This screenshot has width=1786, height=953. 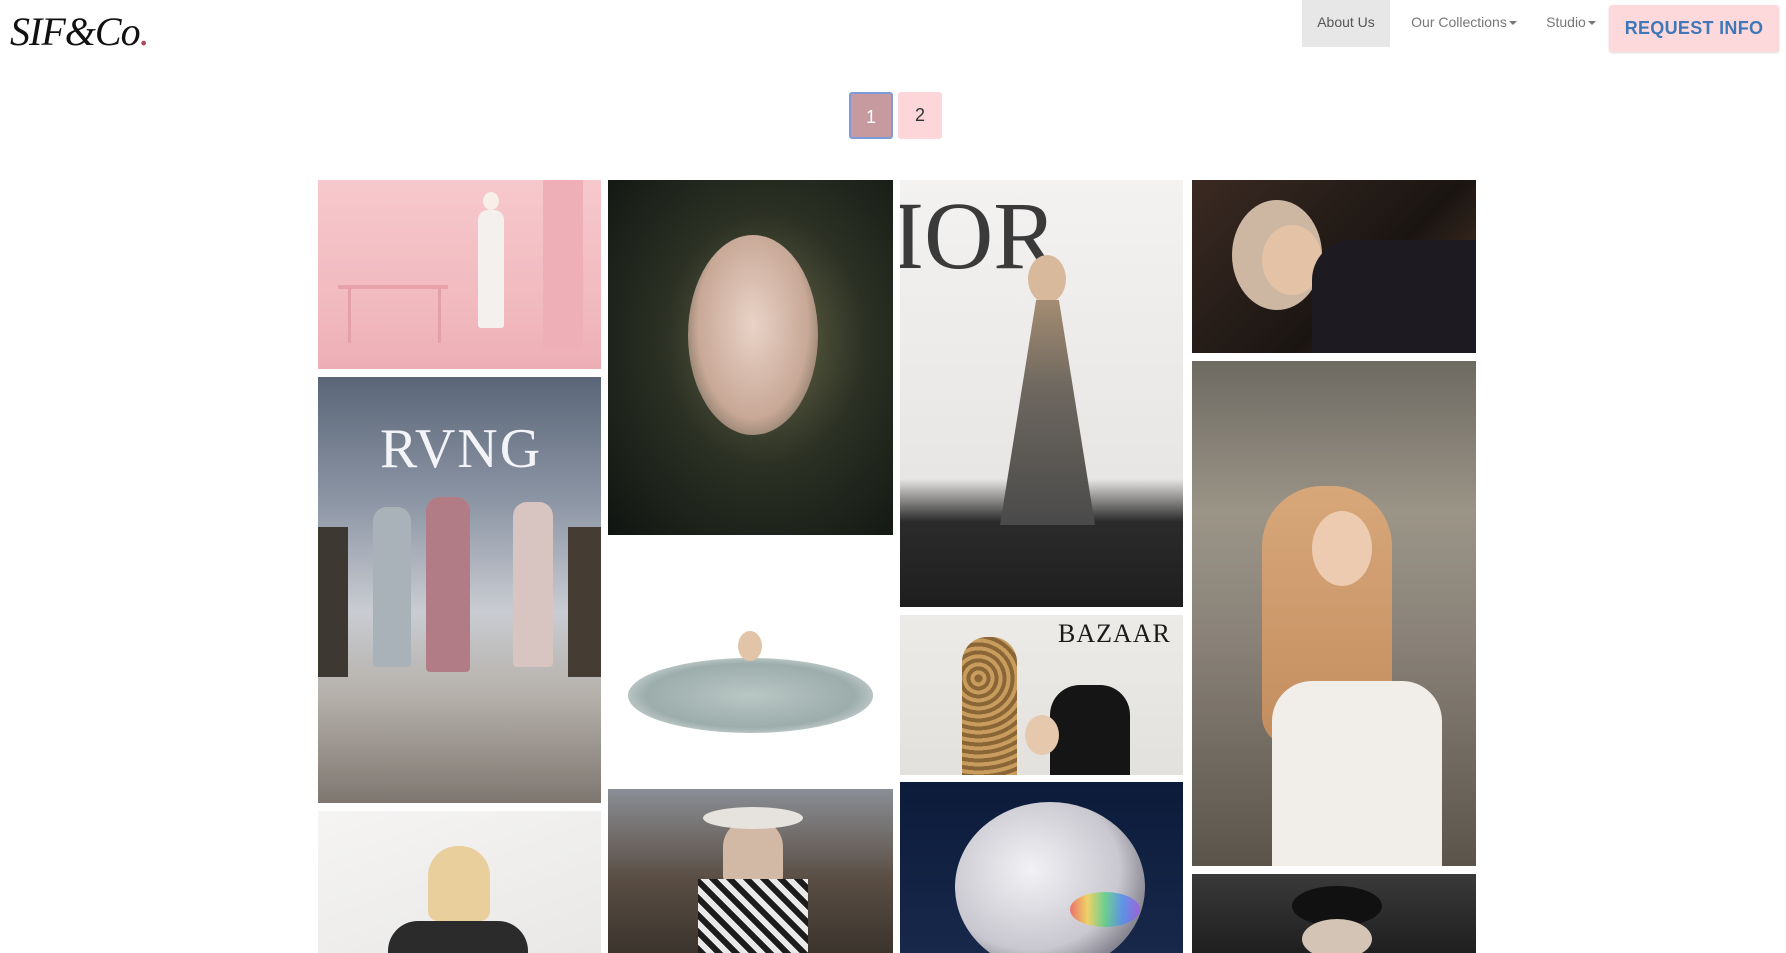 I want to click on request-info-button: REQUEST INFO, so click(x=1694, y=28).